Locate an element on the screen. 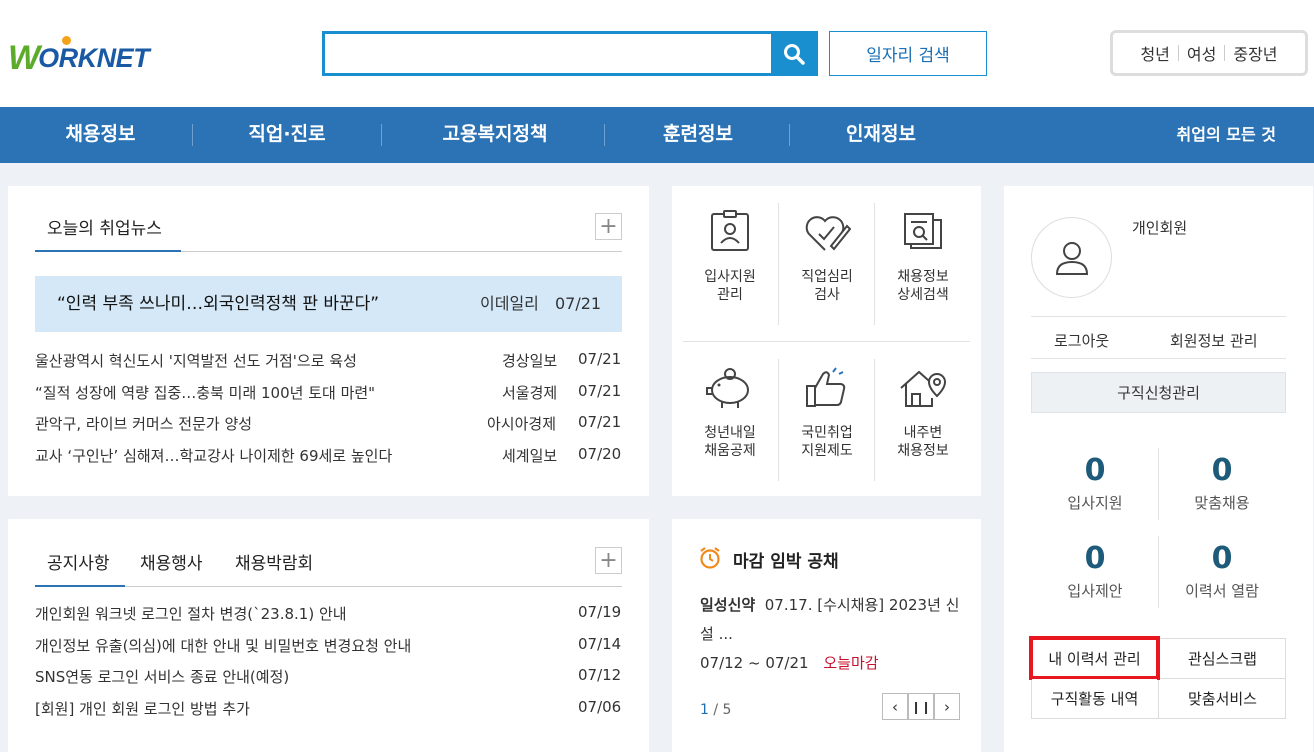  target-women: 여성 is located at coordinates (1201, 53).